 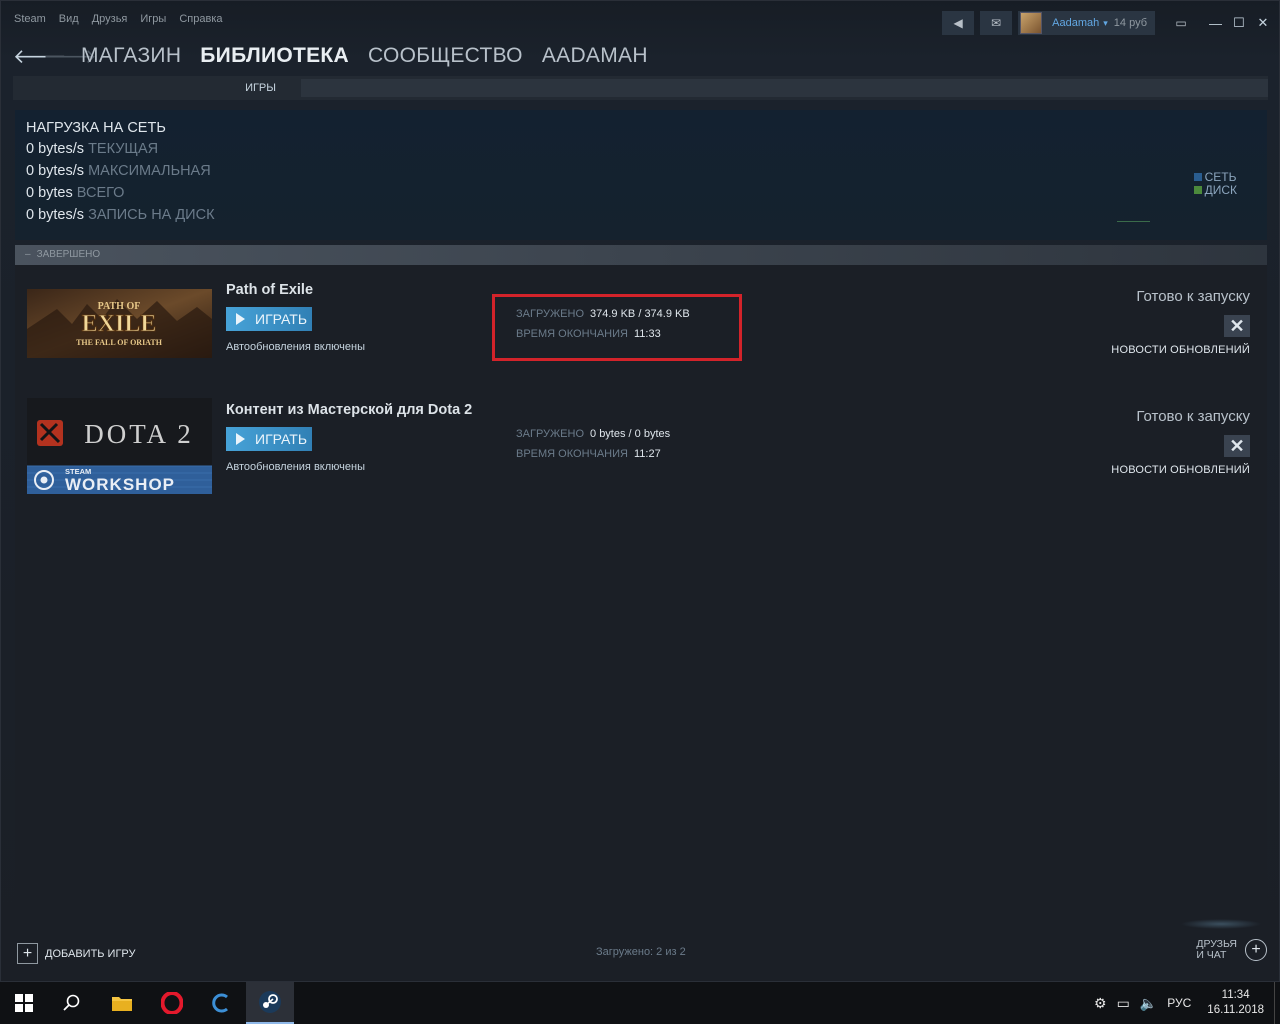 What do you see at coordinates (30, 19) in the screenshot?
I see `menu-steam: Steam` at bounding box center [30, 19].